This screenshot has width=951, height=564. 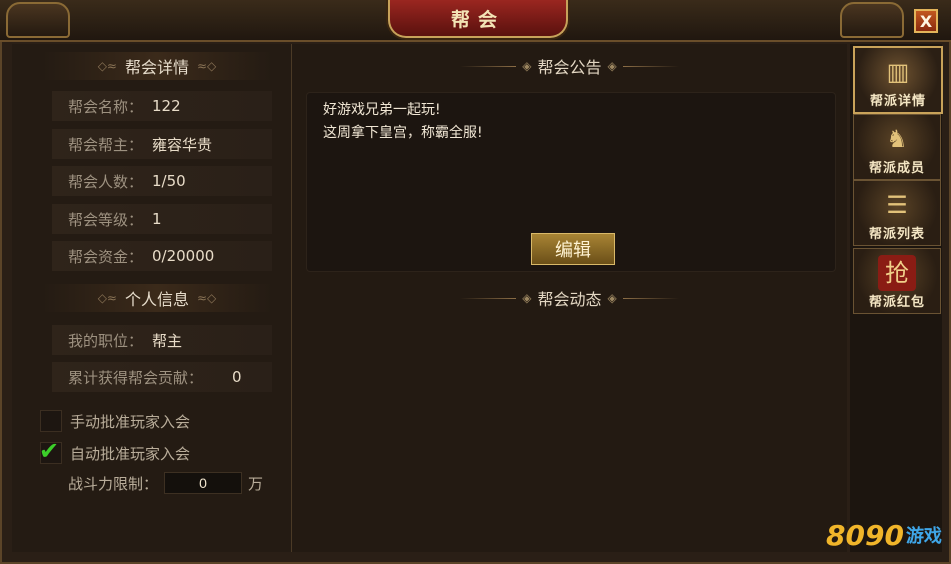 I want to click on power-limit-label: 战斗力限制：, so click(x=113, y=483).